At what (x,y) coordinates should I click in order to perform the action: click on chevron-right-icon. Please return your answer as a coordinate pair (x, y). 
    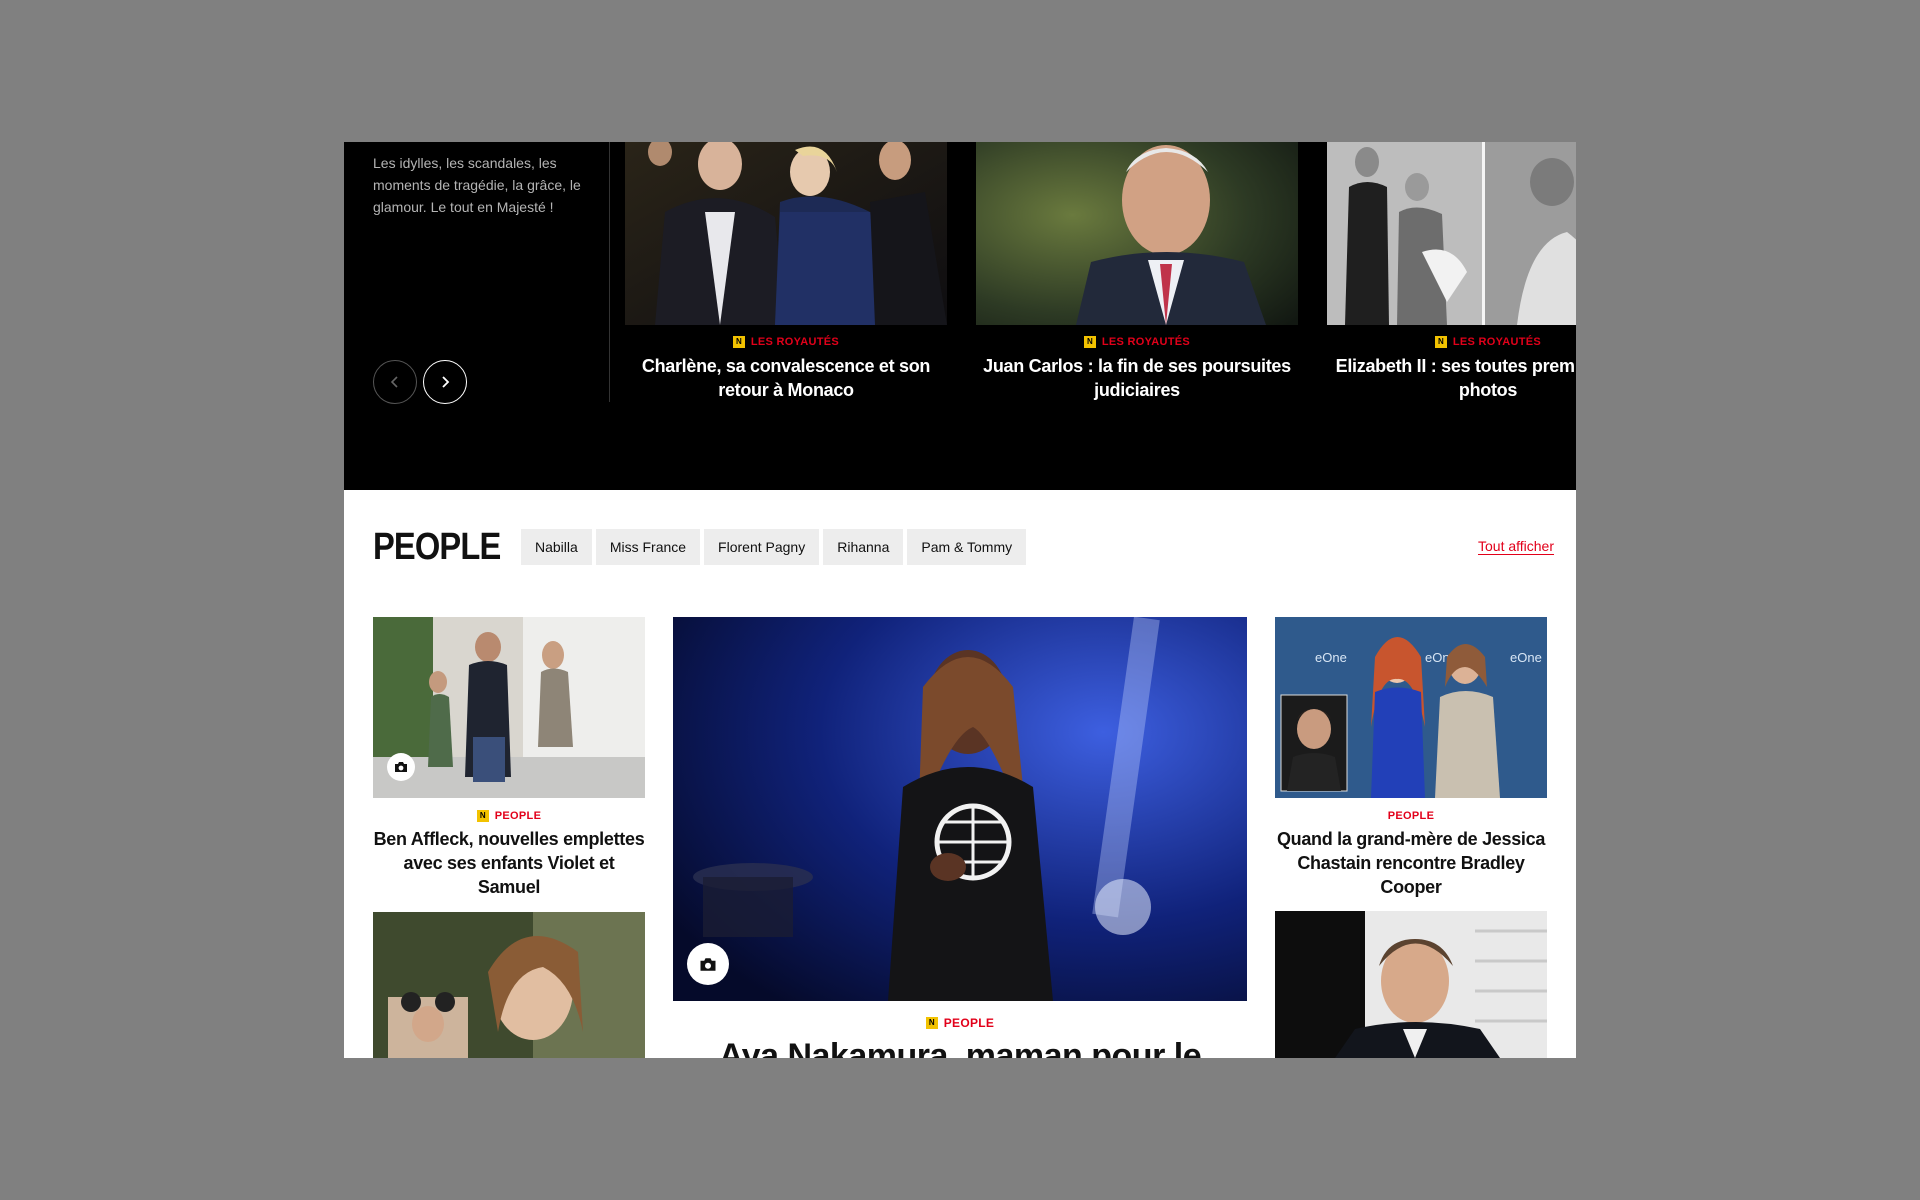
    Looking at the image, I should click on (446, 382).